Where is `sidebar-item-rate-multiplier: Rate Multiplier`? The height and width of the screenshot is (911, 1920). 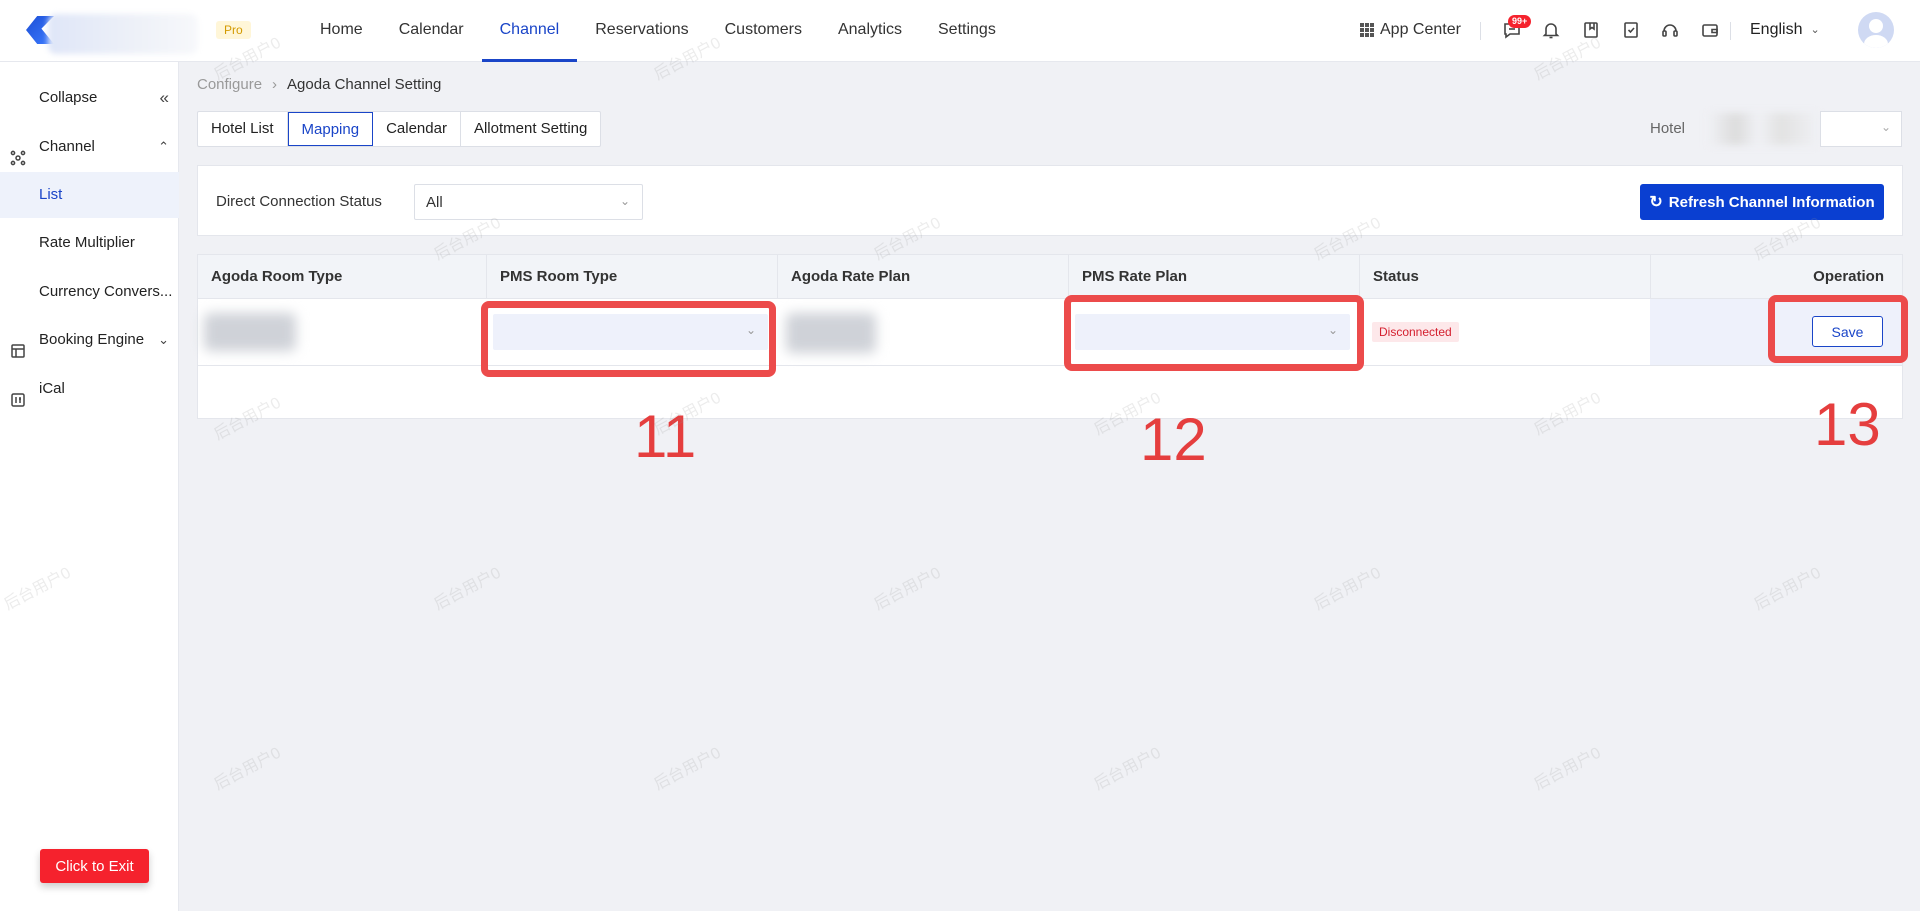 sidebar-item-rate-multiplier: Rate Multiplier is located at coordinates (89, 243).